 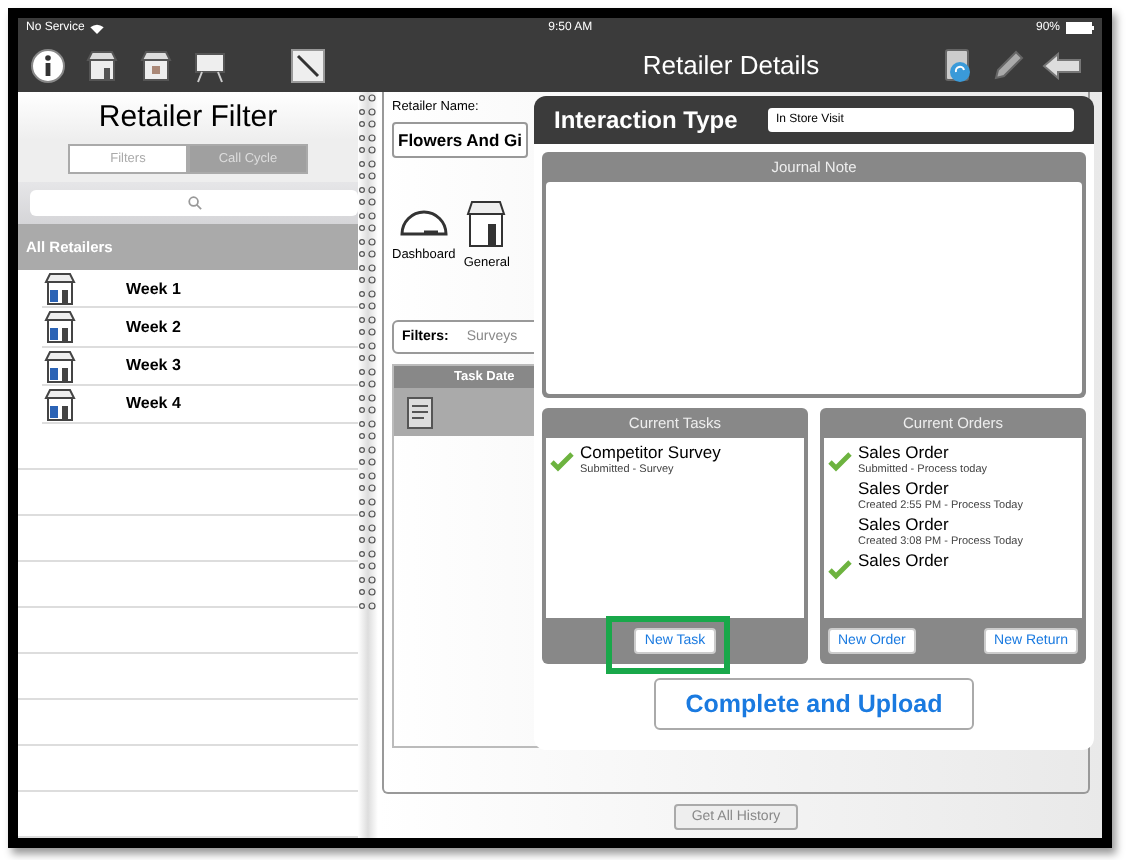 I want to click on dialog-title: Interaction Type, so click(x=646, y=120).